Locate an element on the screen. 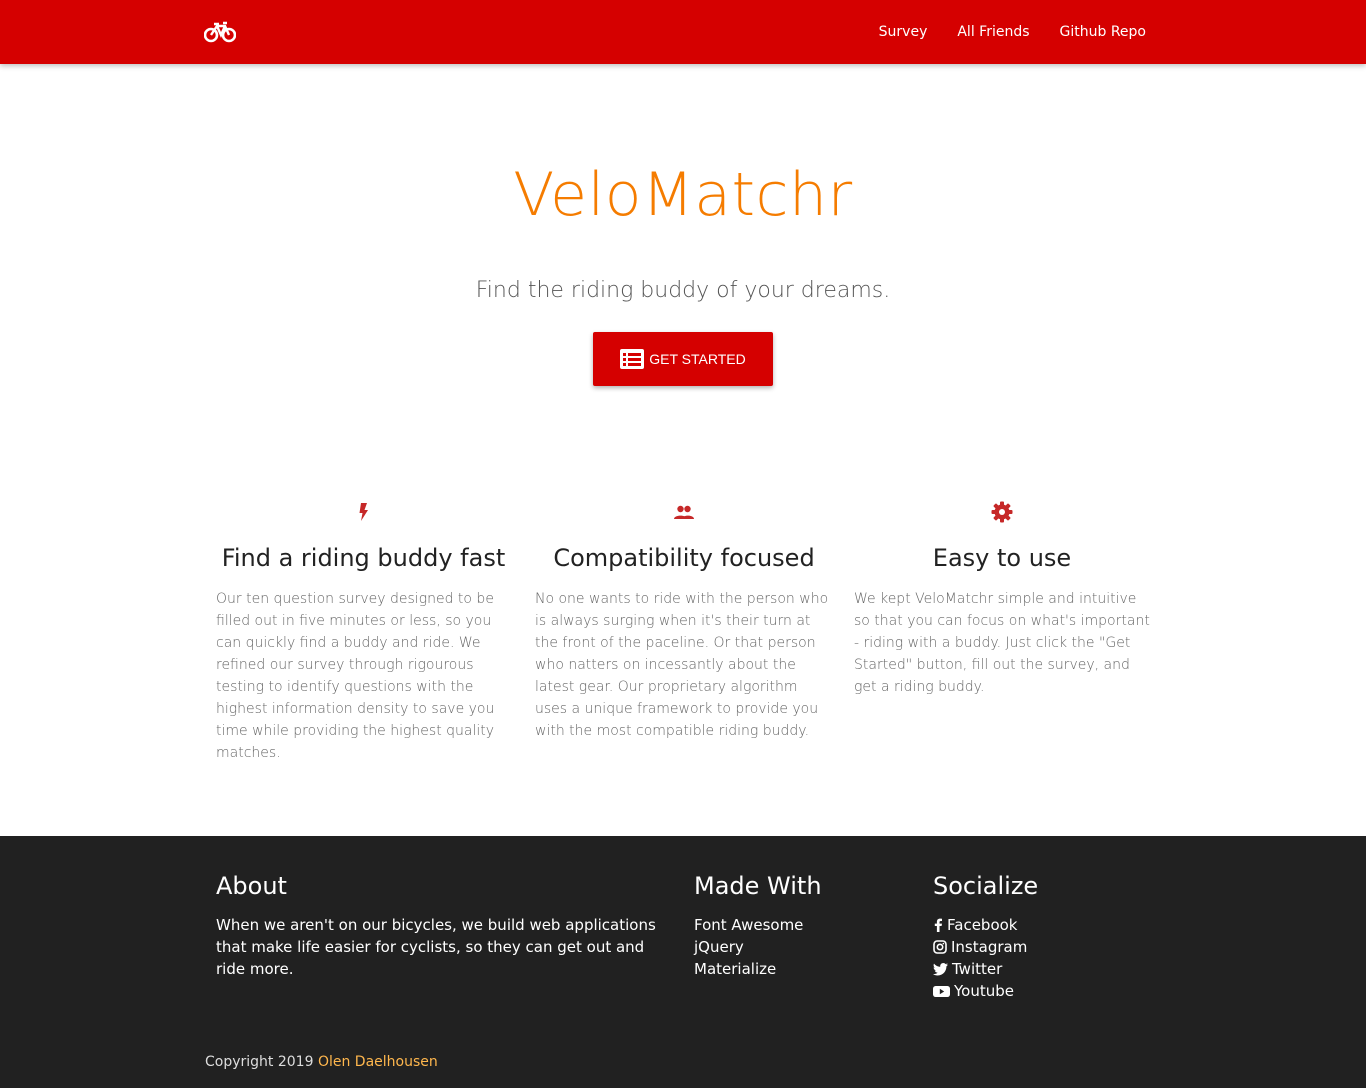 Image resolution: width=1366 pixels, height=1088 pixels. list-item: jQuery is located at coordinates (794, 947).